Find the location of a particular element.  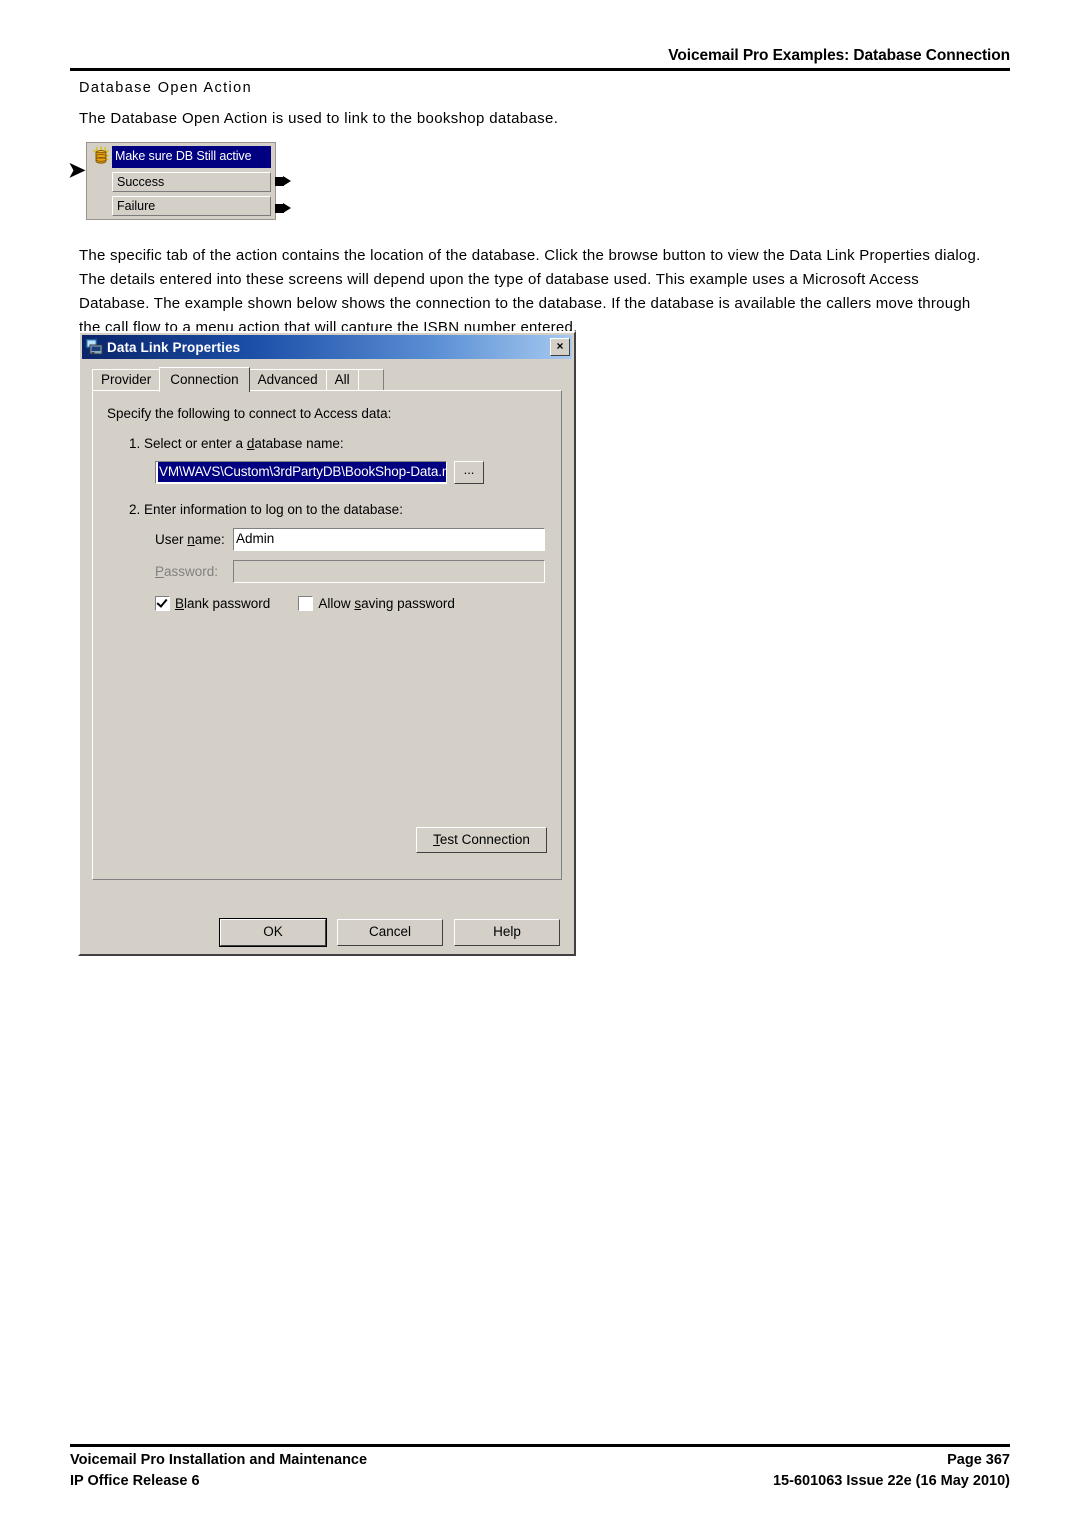

password-row: Password: is located at coordinates (351, 571).